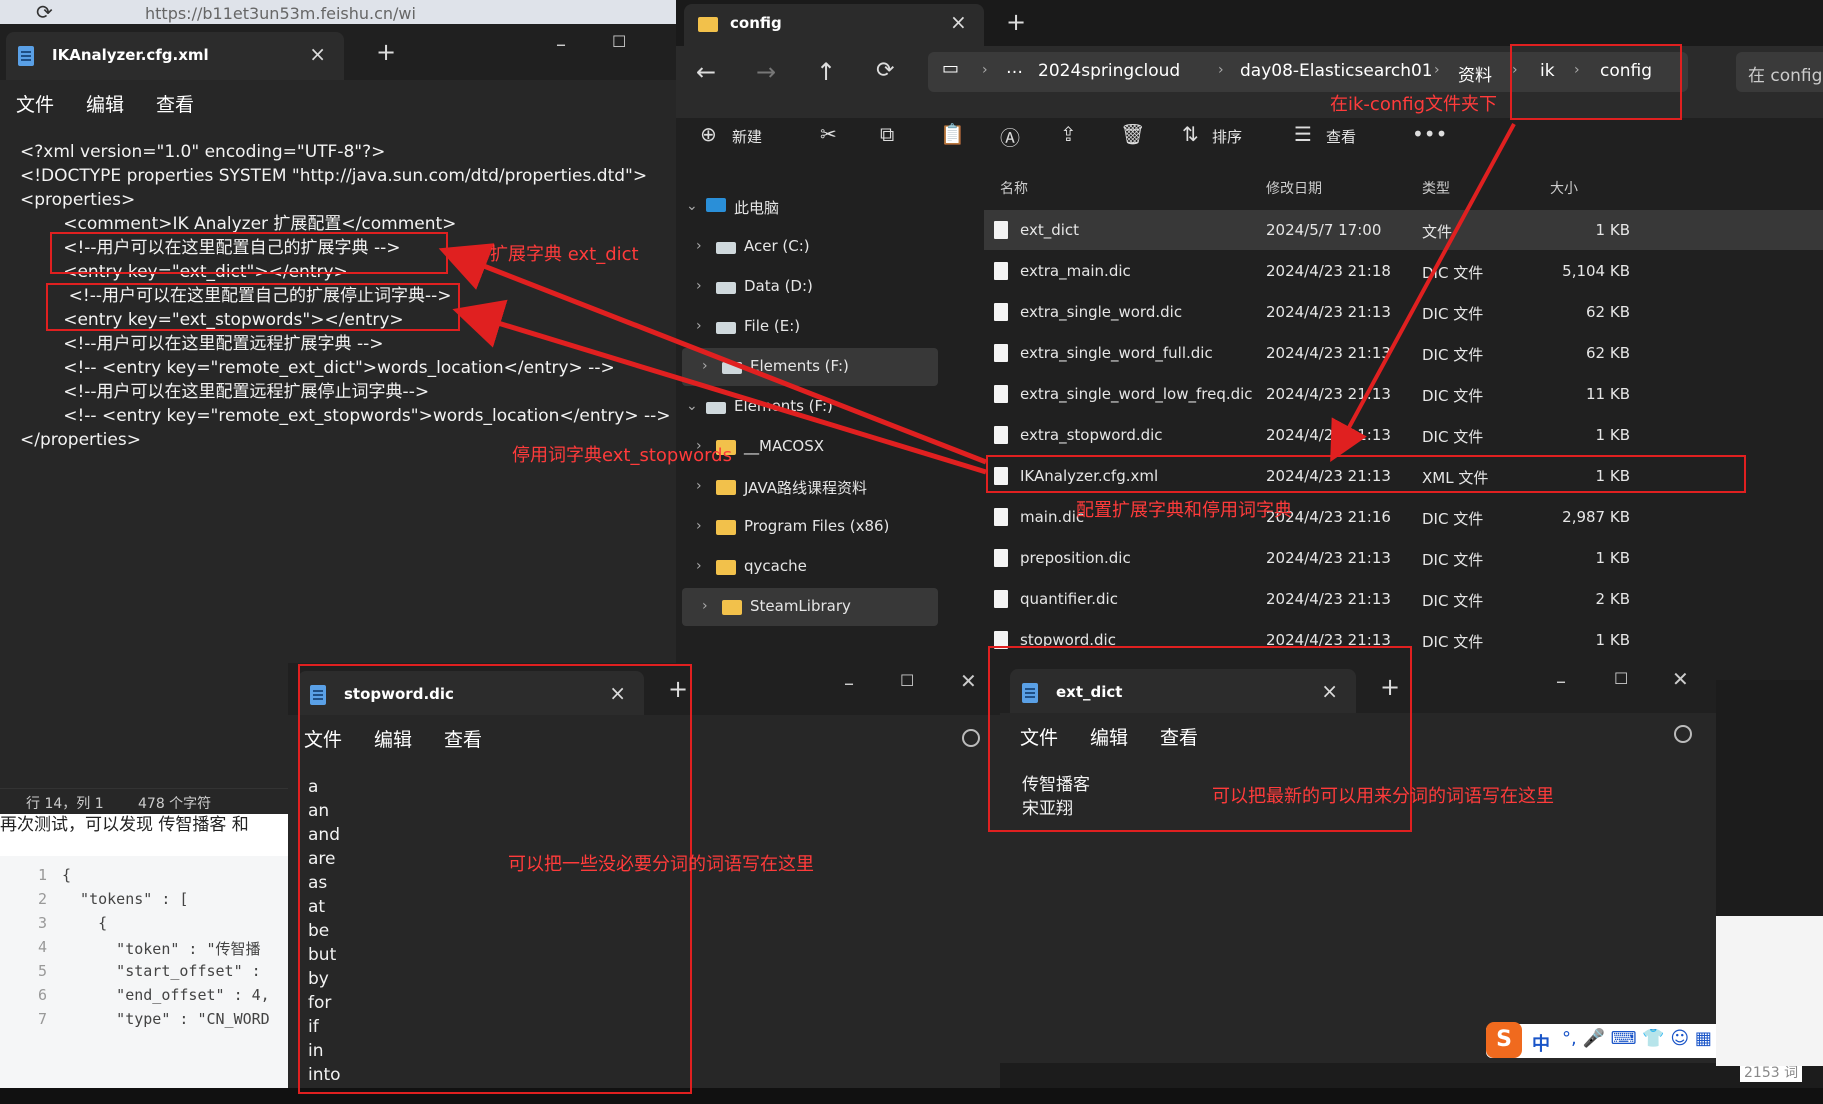 This screenshot has height=1104, width=1823. Describe the element at coordinates (712, 354) in the screenshot. I see `arrow-to-ext-dict` at that location.